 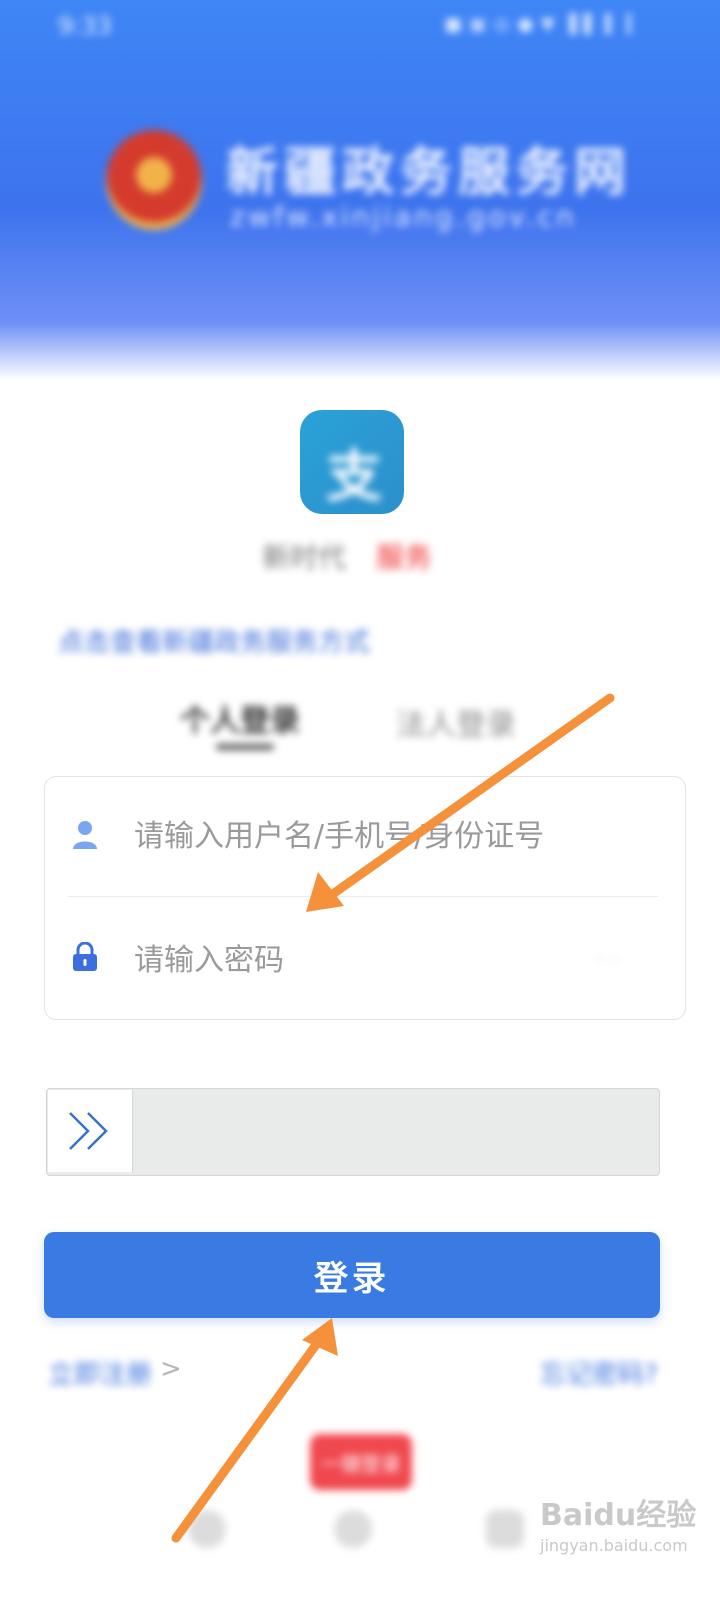 What do you see at coordinates (369, 836) in the screenshot?
I see `username-input` at bounding box center [369, 836].